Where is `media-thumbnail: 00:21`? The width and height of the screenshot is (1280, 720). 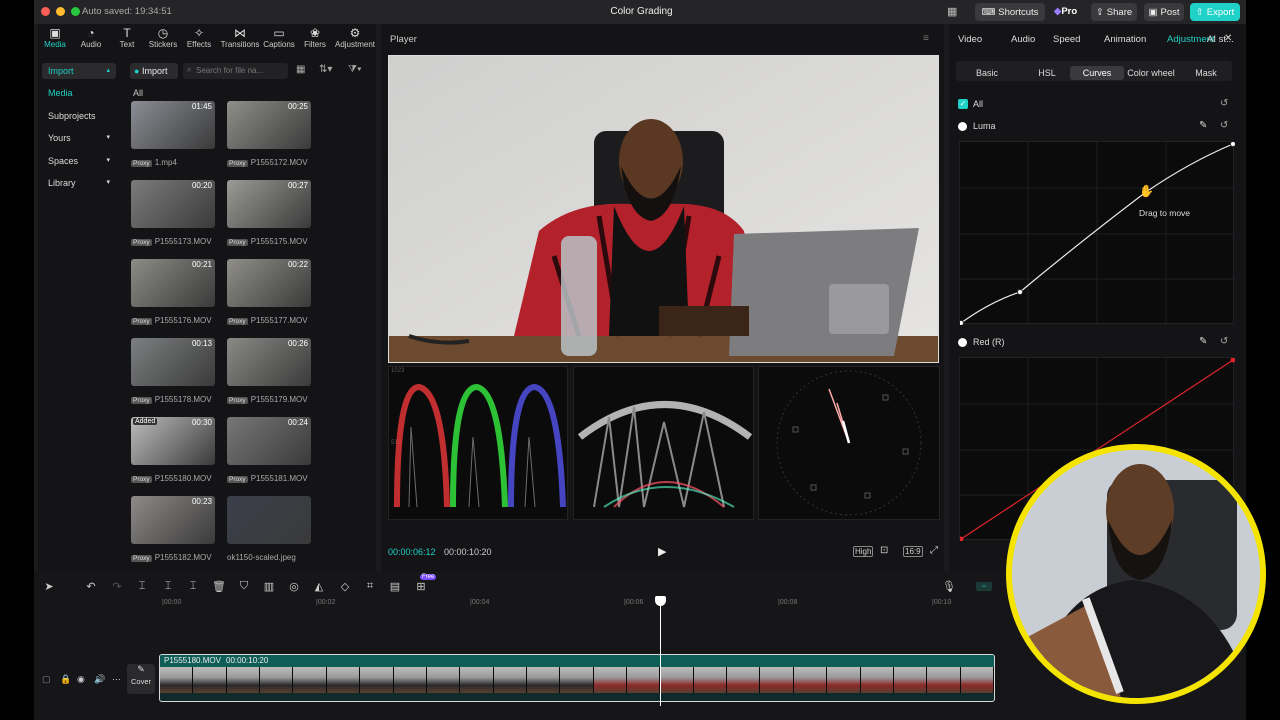
media-thumbnail: 00:21 is located at coordinates (173, 283).